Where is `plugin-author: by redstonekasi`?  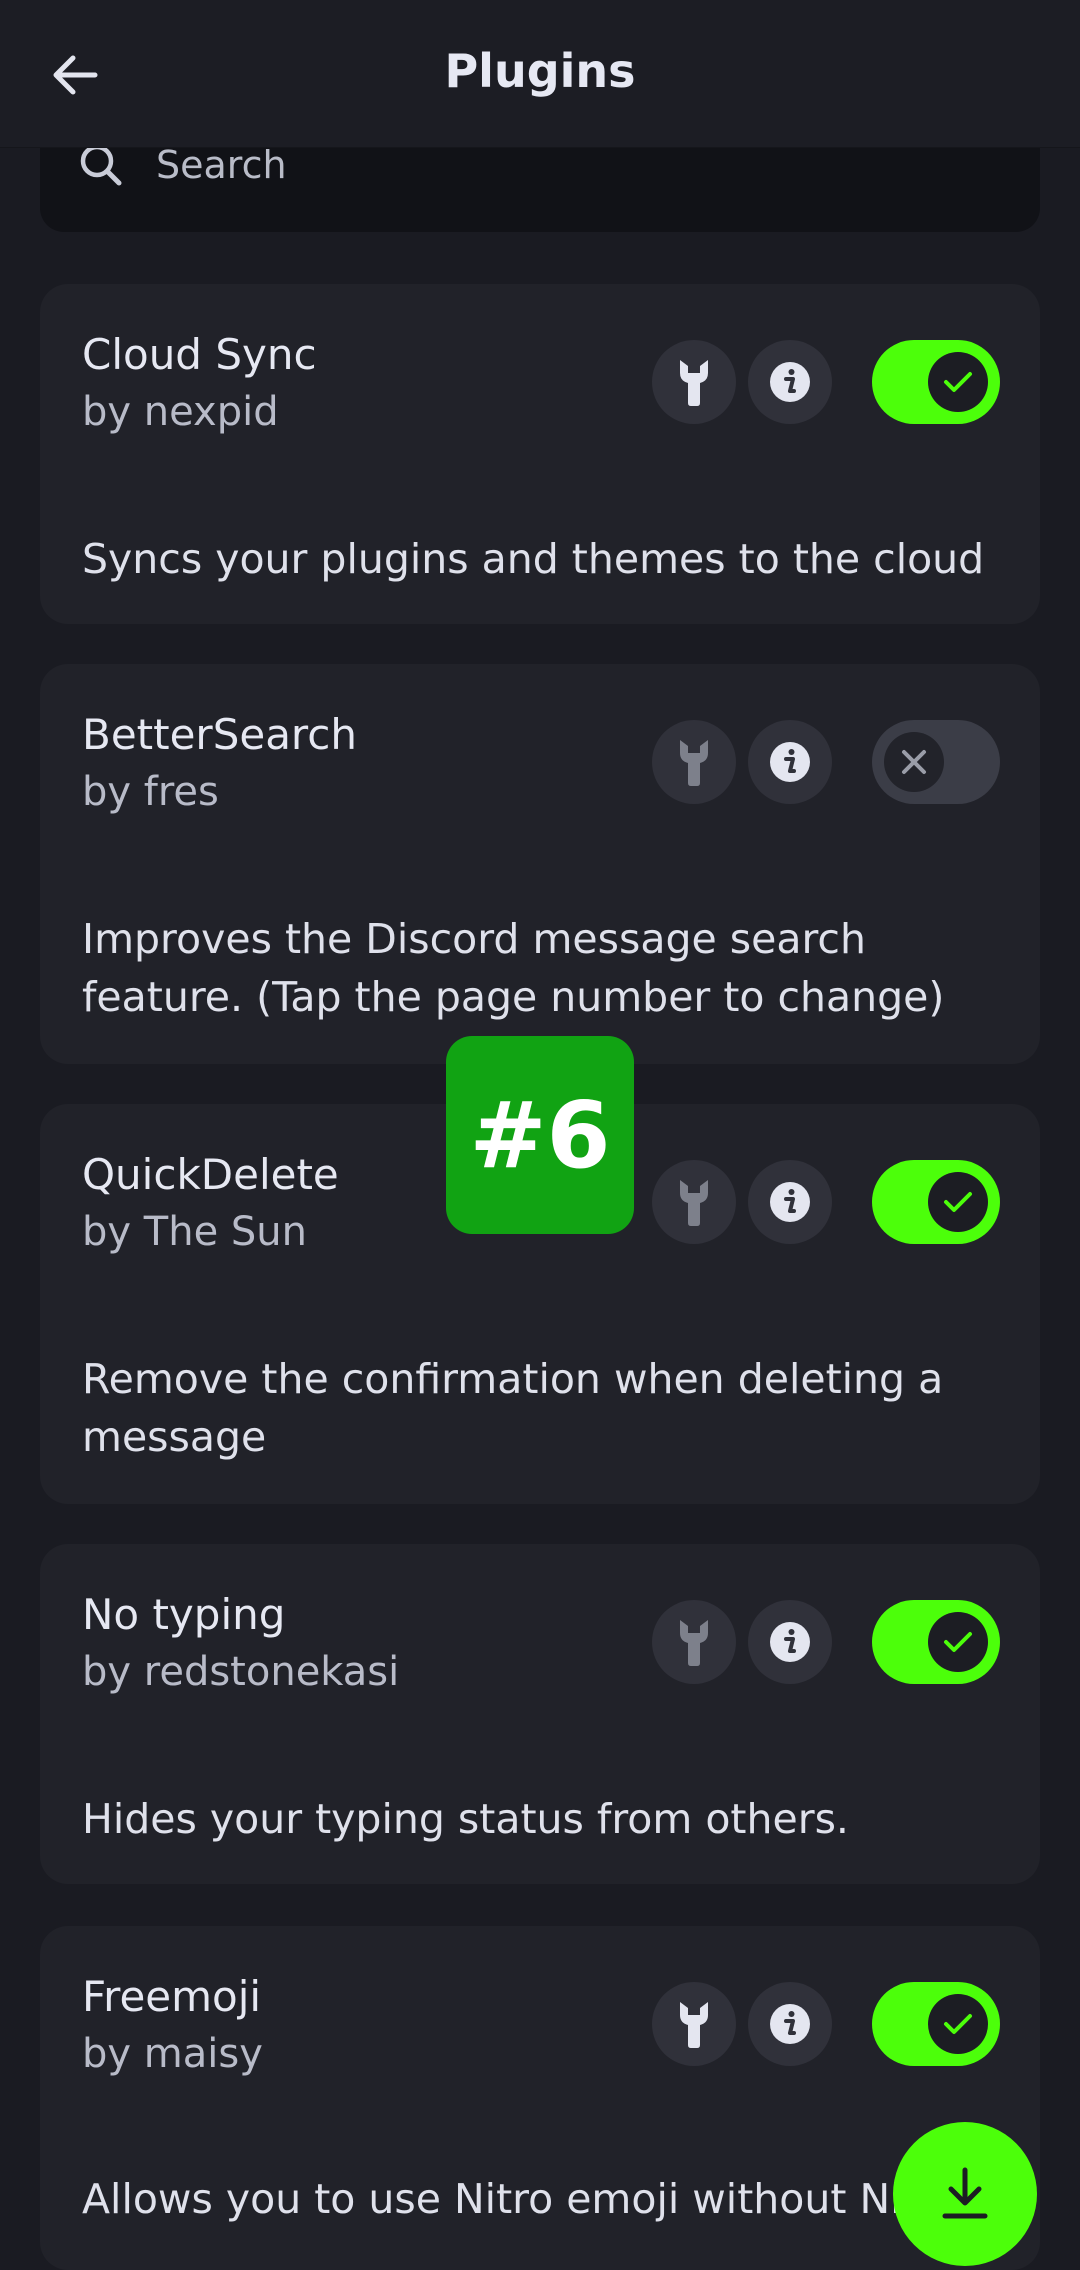
plugin-author: by redstonekasi is located at coordinates (241, 1672).